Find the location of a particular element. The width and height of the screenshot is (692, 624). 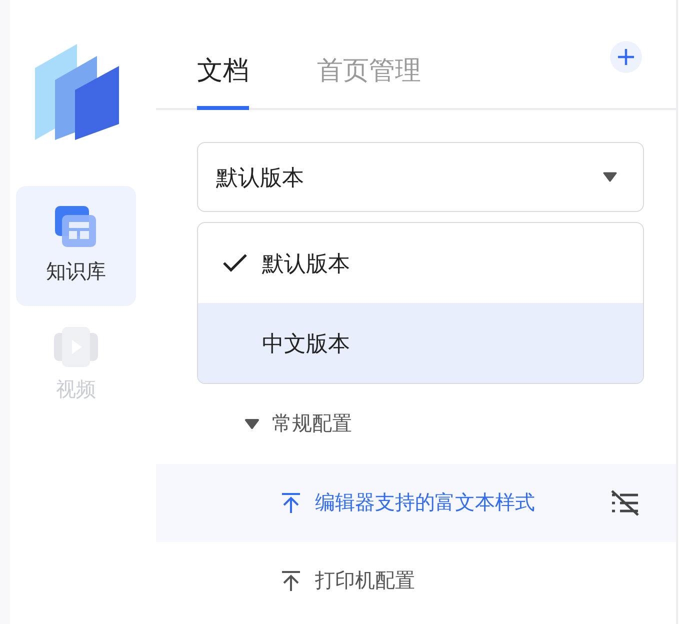

logo-icon is located at coordinates (78, 92).